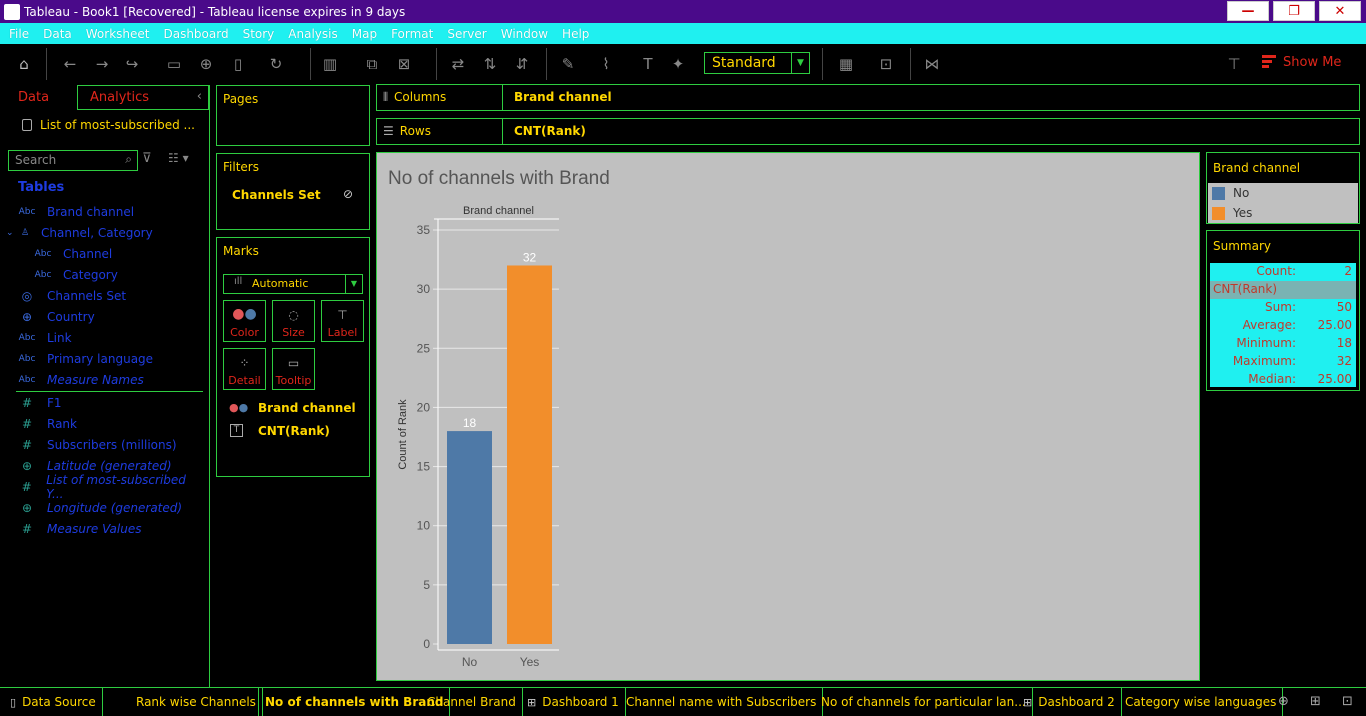 The height and width of the screenshot is (716, 1366). I want to click on summary-value: 50, so click(1344, 307).